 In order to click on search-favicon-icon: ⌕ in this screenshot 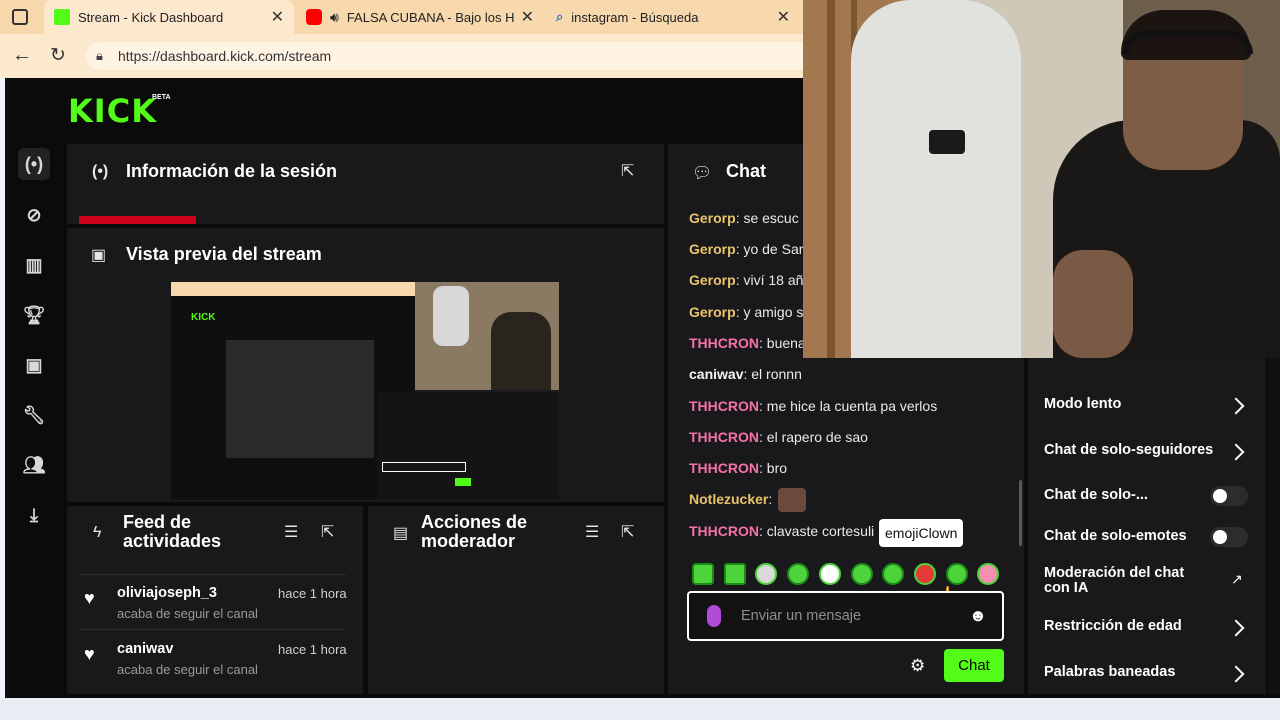, I will do `click(560, 16)`.